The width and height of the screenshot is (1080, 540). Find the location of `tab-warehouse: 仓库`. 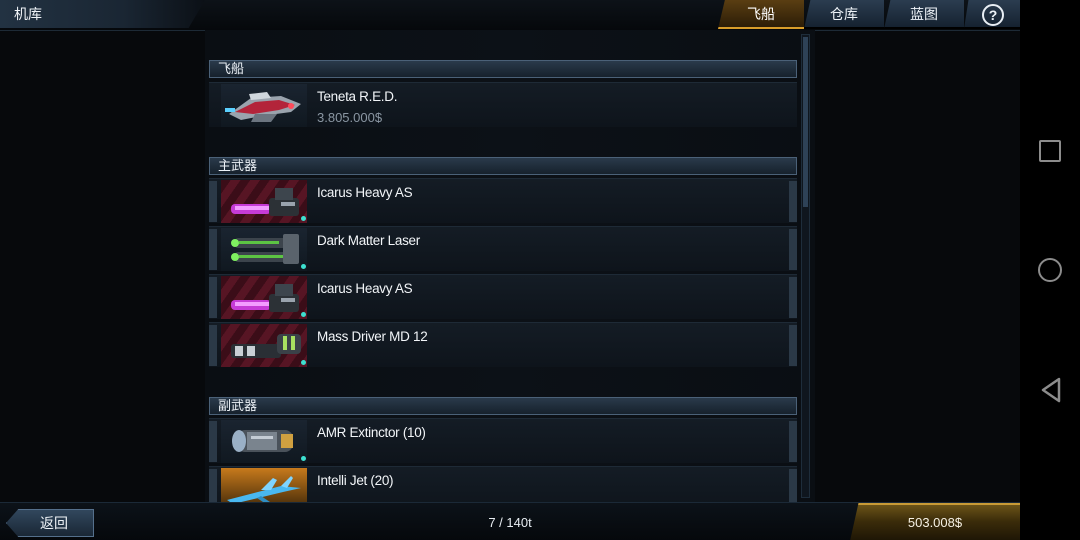

tab-warehouse: 仓库 is located at coordinates (844, 14).